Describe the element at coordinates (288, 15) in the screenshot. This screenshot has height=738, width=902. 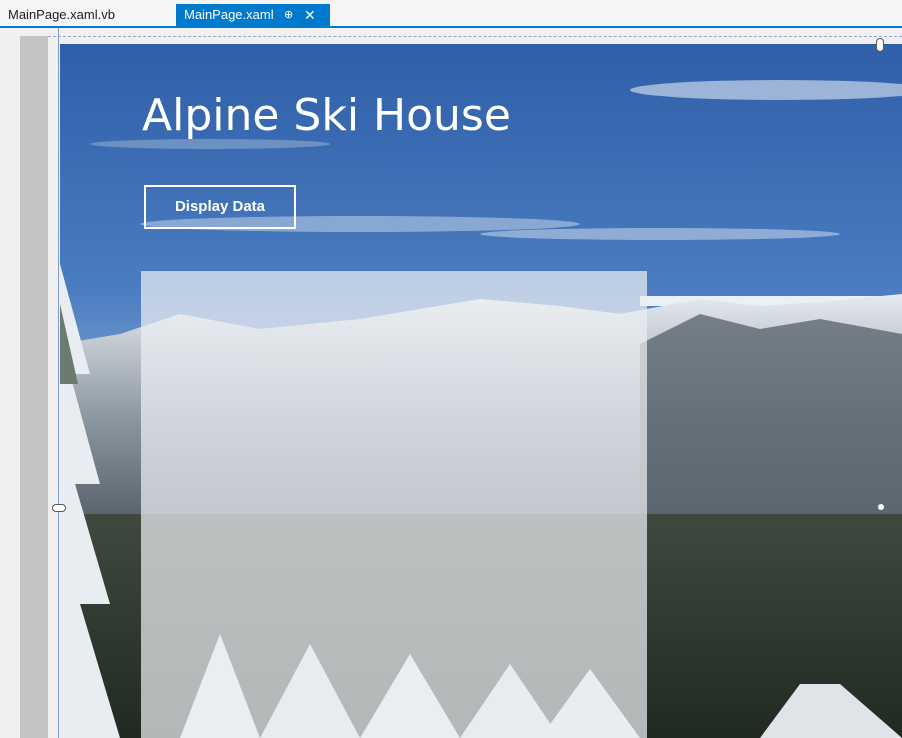
I see `pin-icon: ⊕` at that location.